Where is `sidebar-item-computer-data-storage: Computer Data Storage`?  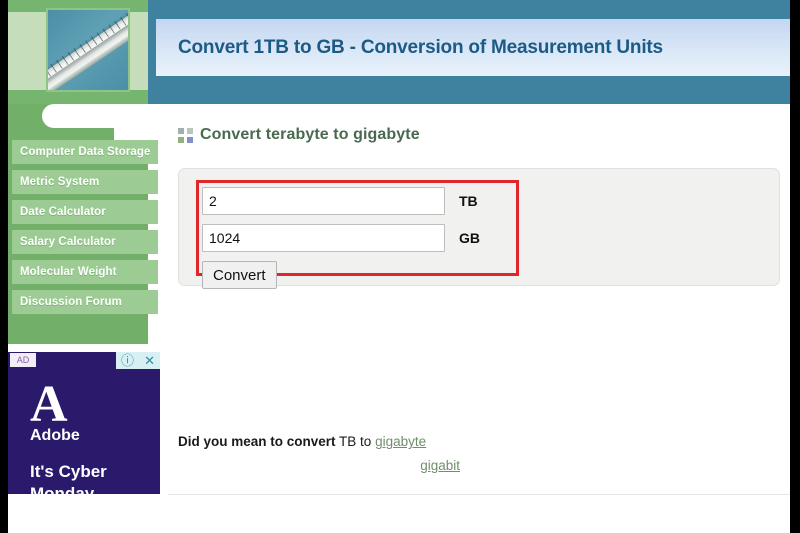
sidebar-item-computer-data-storage: Computer Data Storage is located at coordinates (85, 152).